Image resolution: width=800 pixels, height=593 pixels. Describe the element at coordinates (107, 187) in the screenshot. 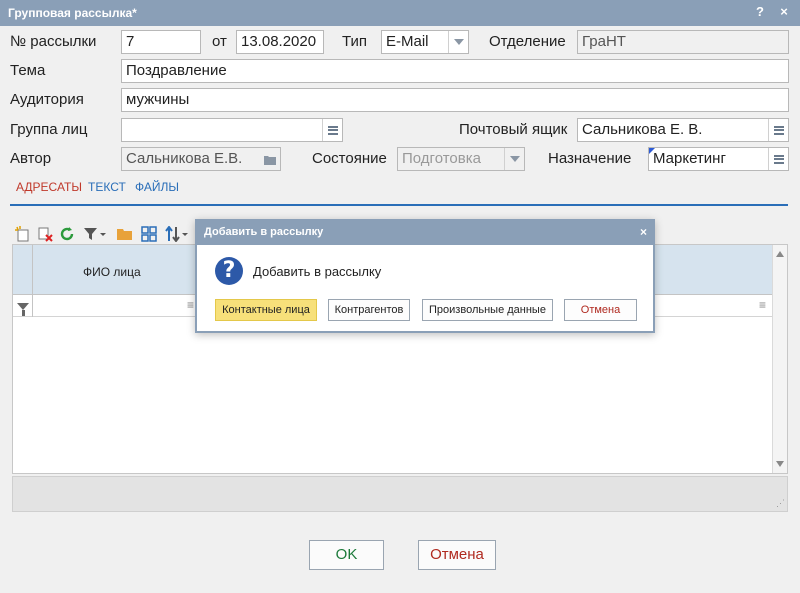

I see `tab-text: ТЕКСТ` at that location.